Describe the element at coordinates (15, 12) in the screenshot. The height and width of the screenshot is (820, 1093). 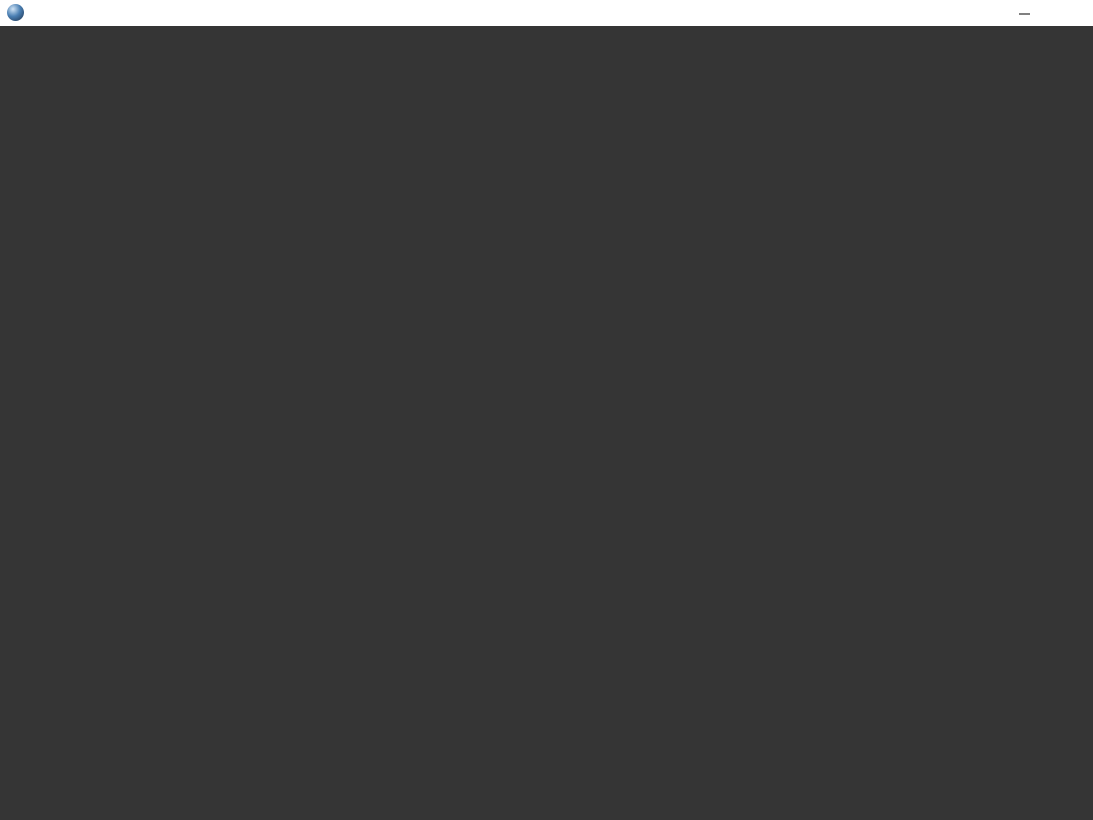
I see `openshot-logo-icon` at that location.